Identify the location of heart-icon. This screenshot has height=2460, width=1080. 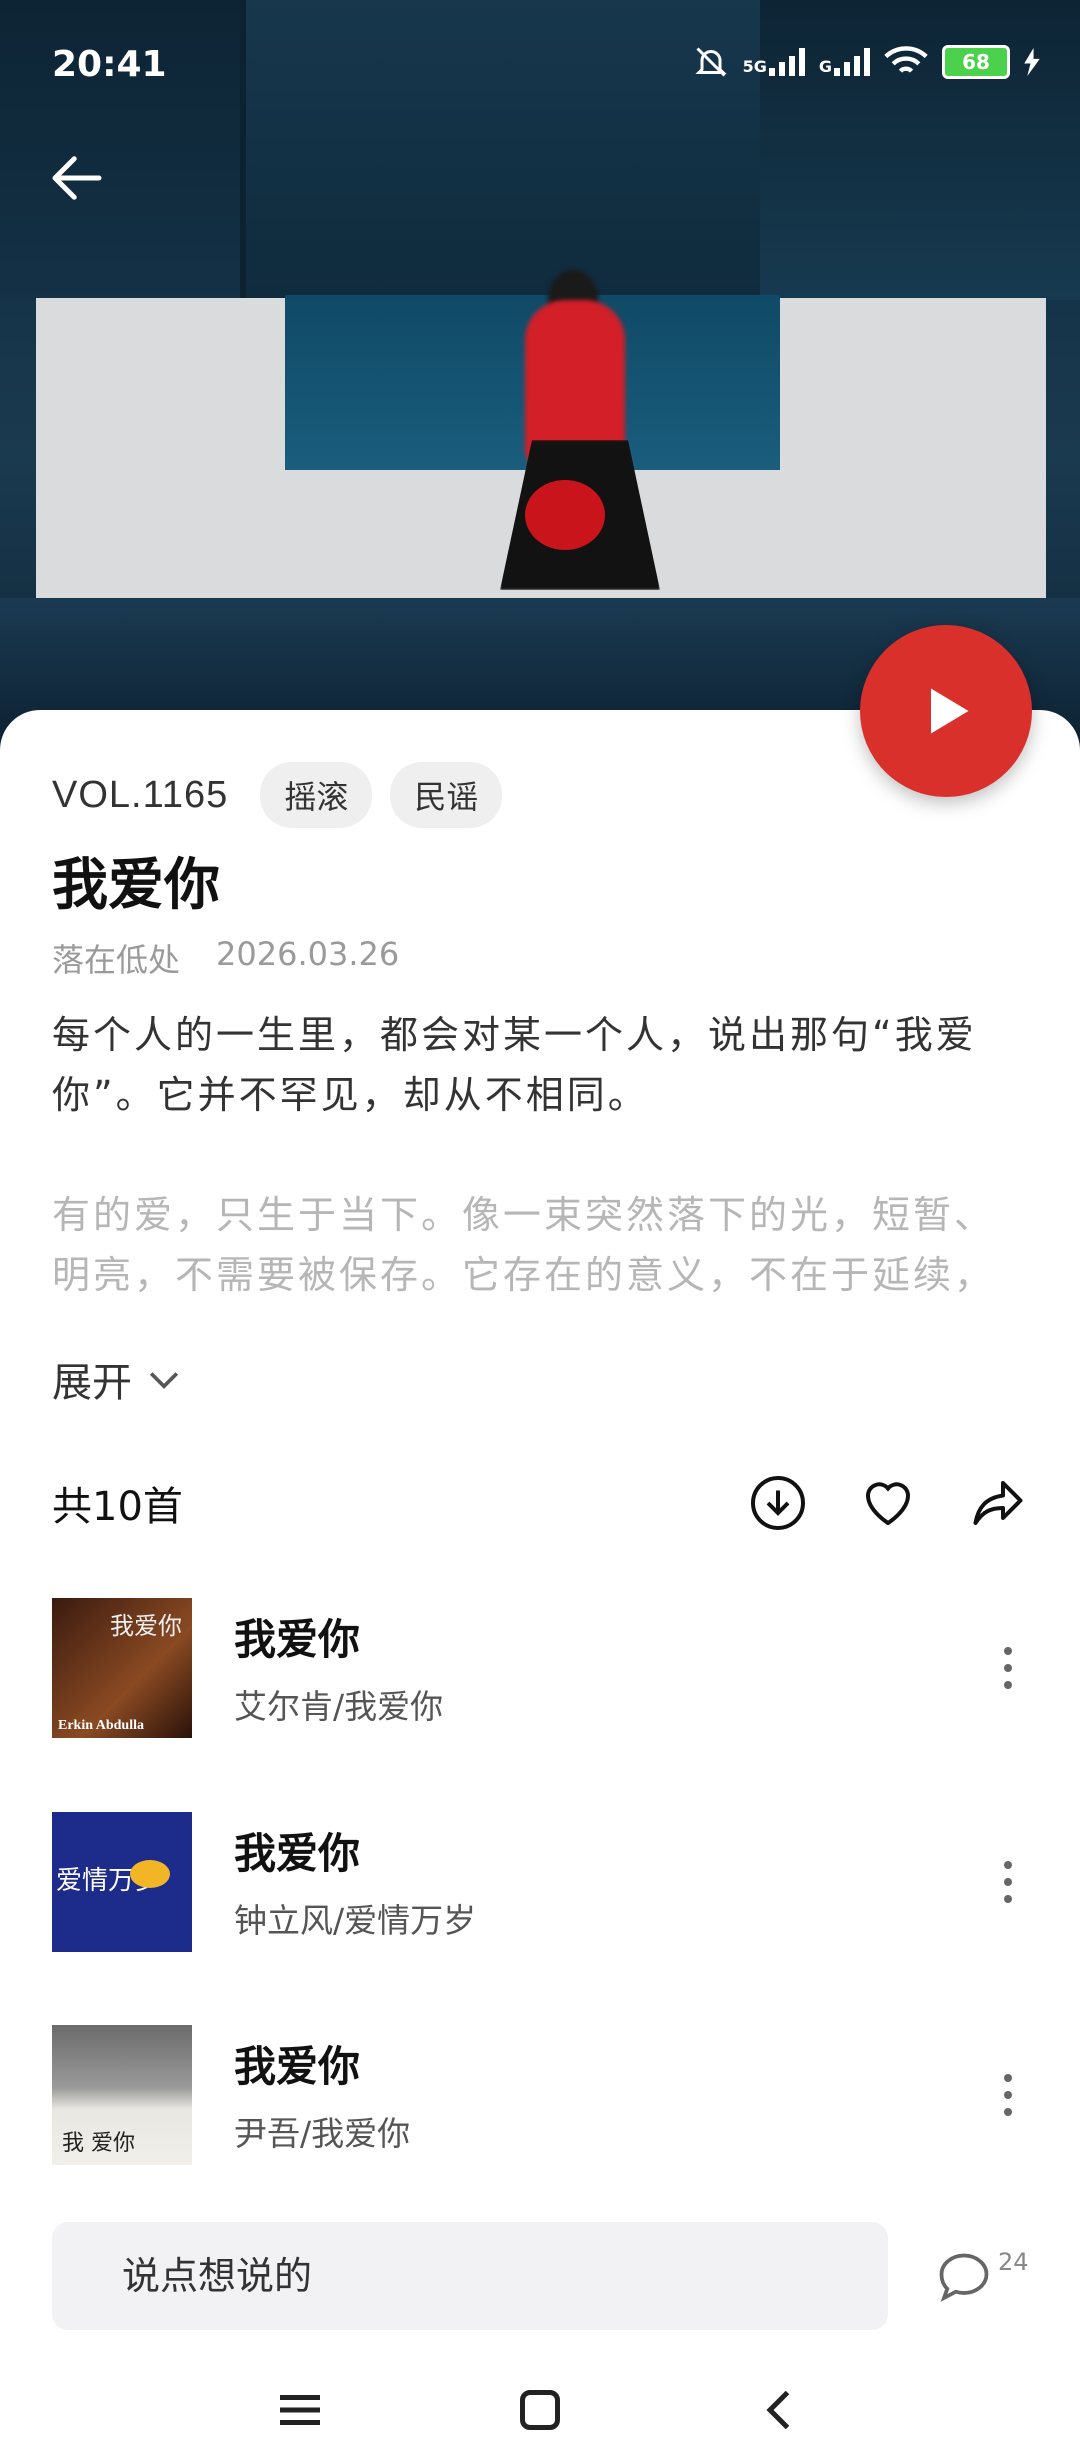
(888, 1504).